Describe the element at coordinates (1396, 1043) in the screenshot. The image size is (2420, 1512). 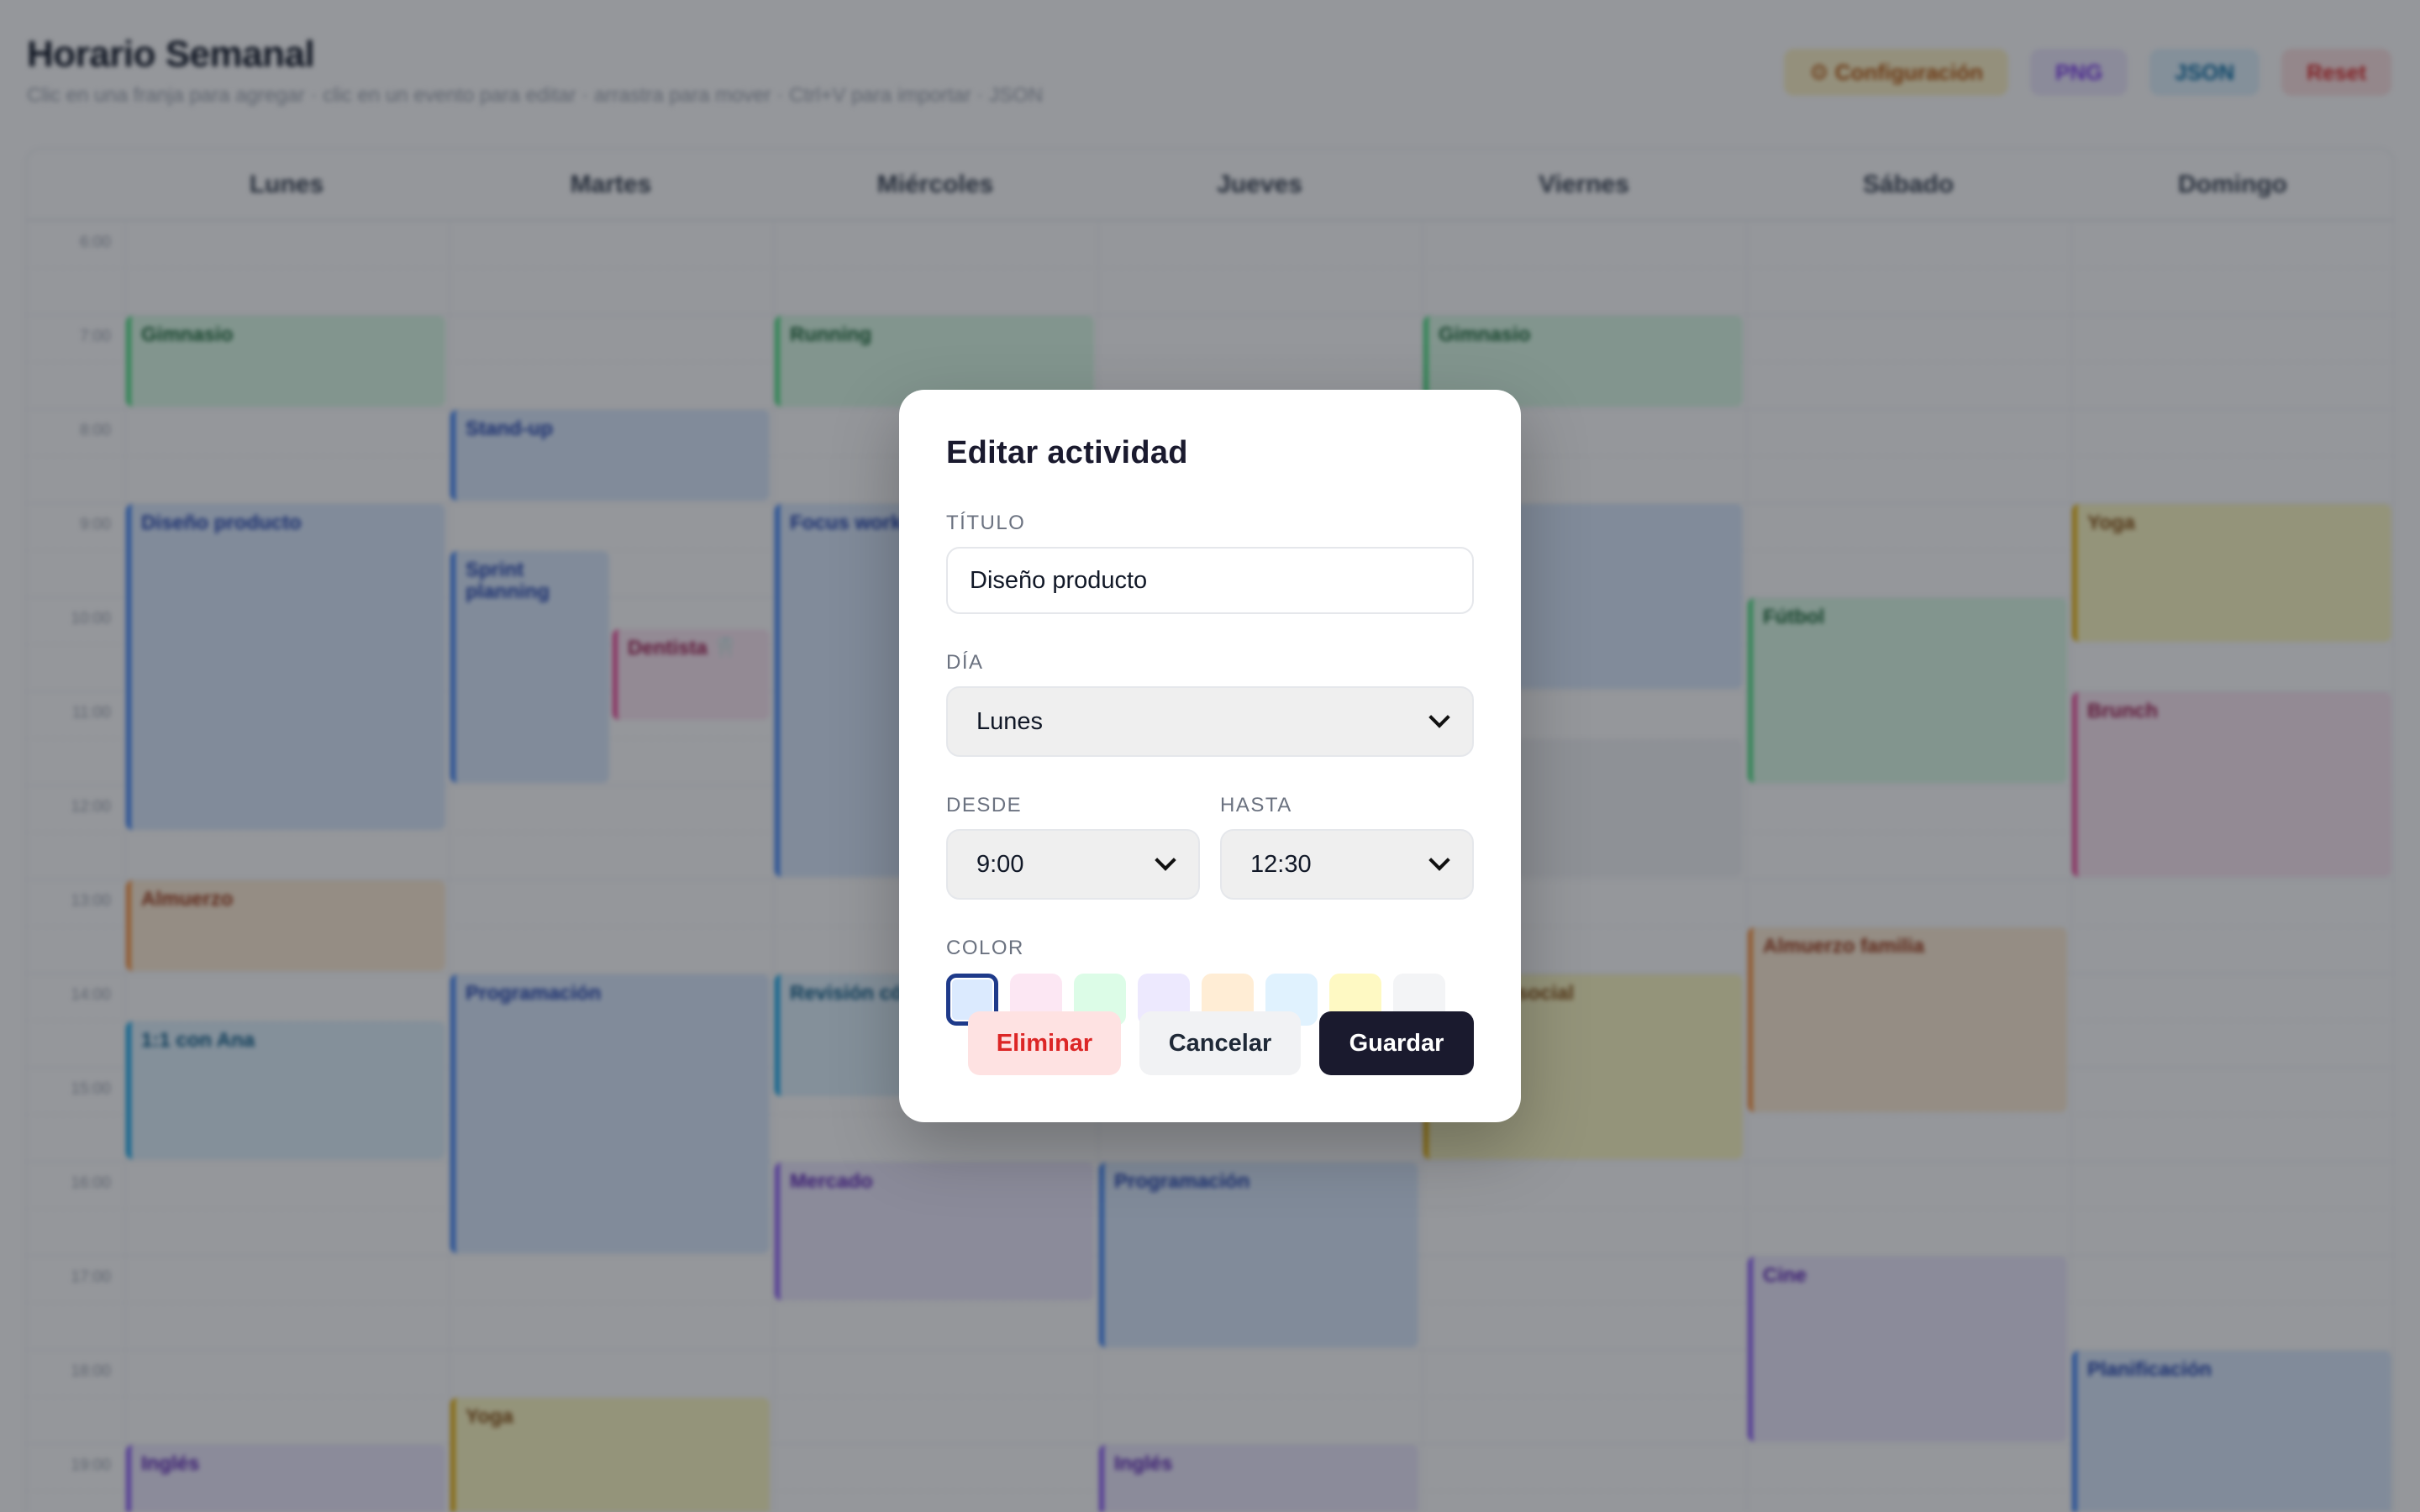
I see `save-button: Guardar` at that location.